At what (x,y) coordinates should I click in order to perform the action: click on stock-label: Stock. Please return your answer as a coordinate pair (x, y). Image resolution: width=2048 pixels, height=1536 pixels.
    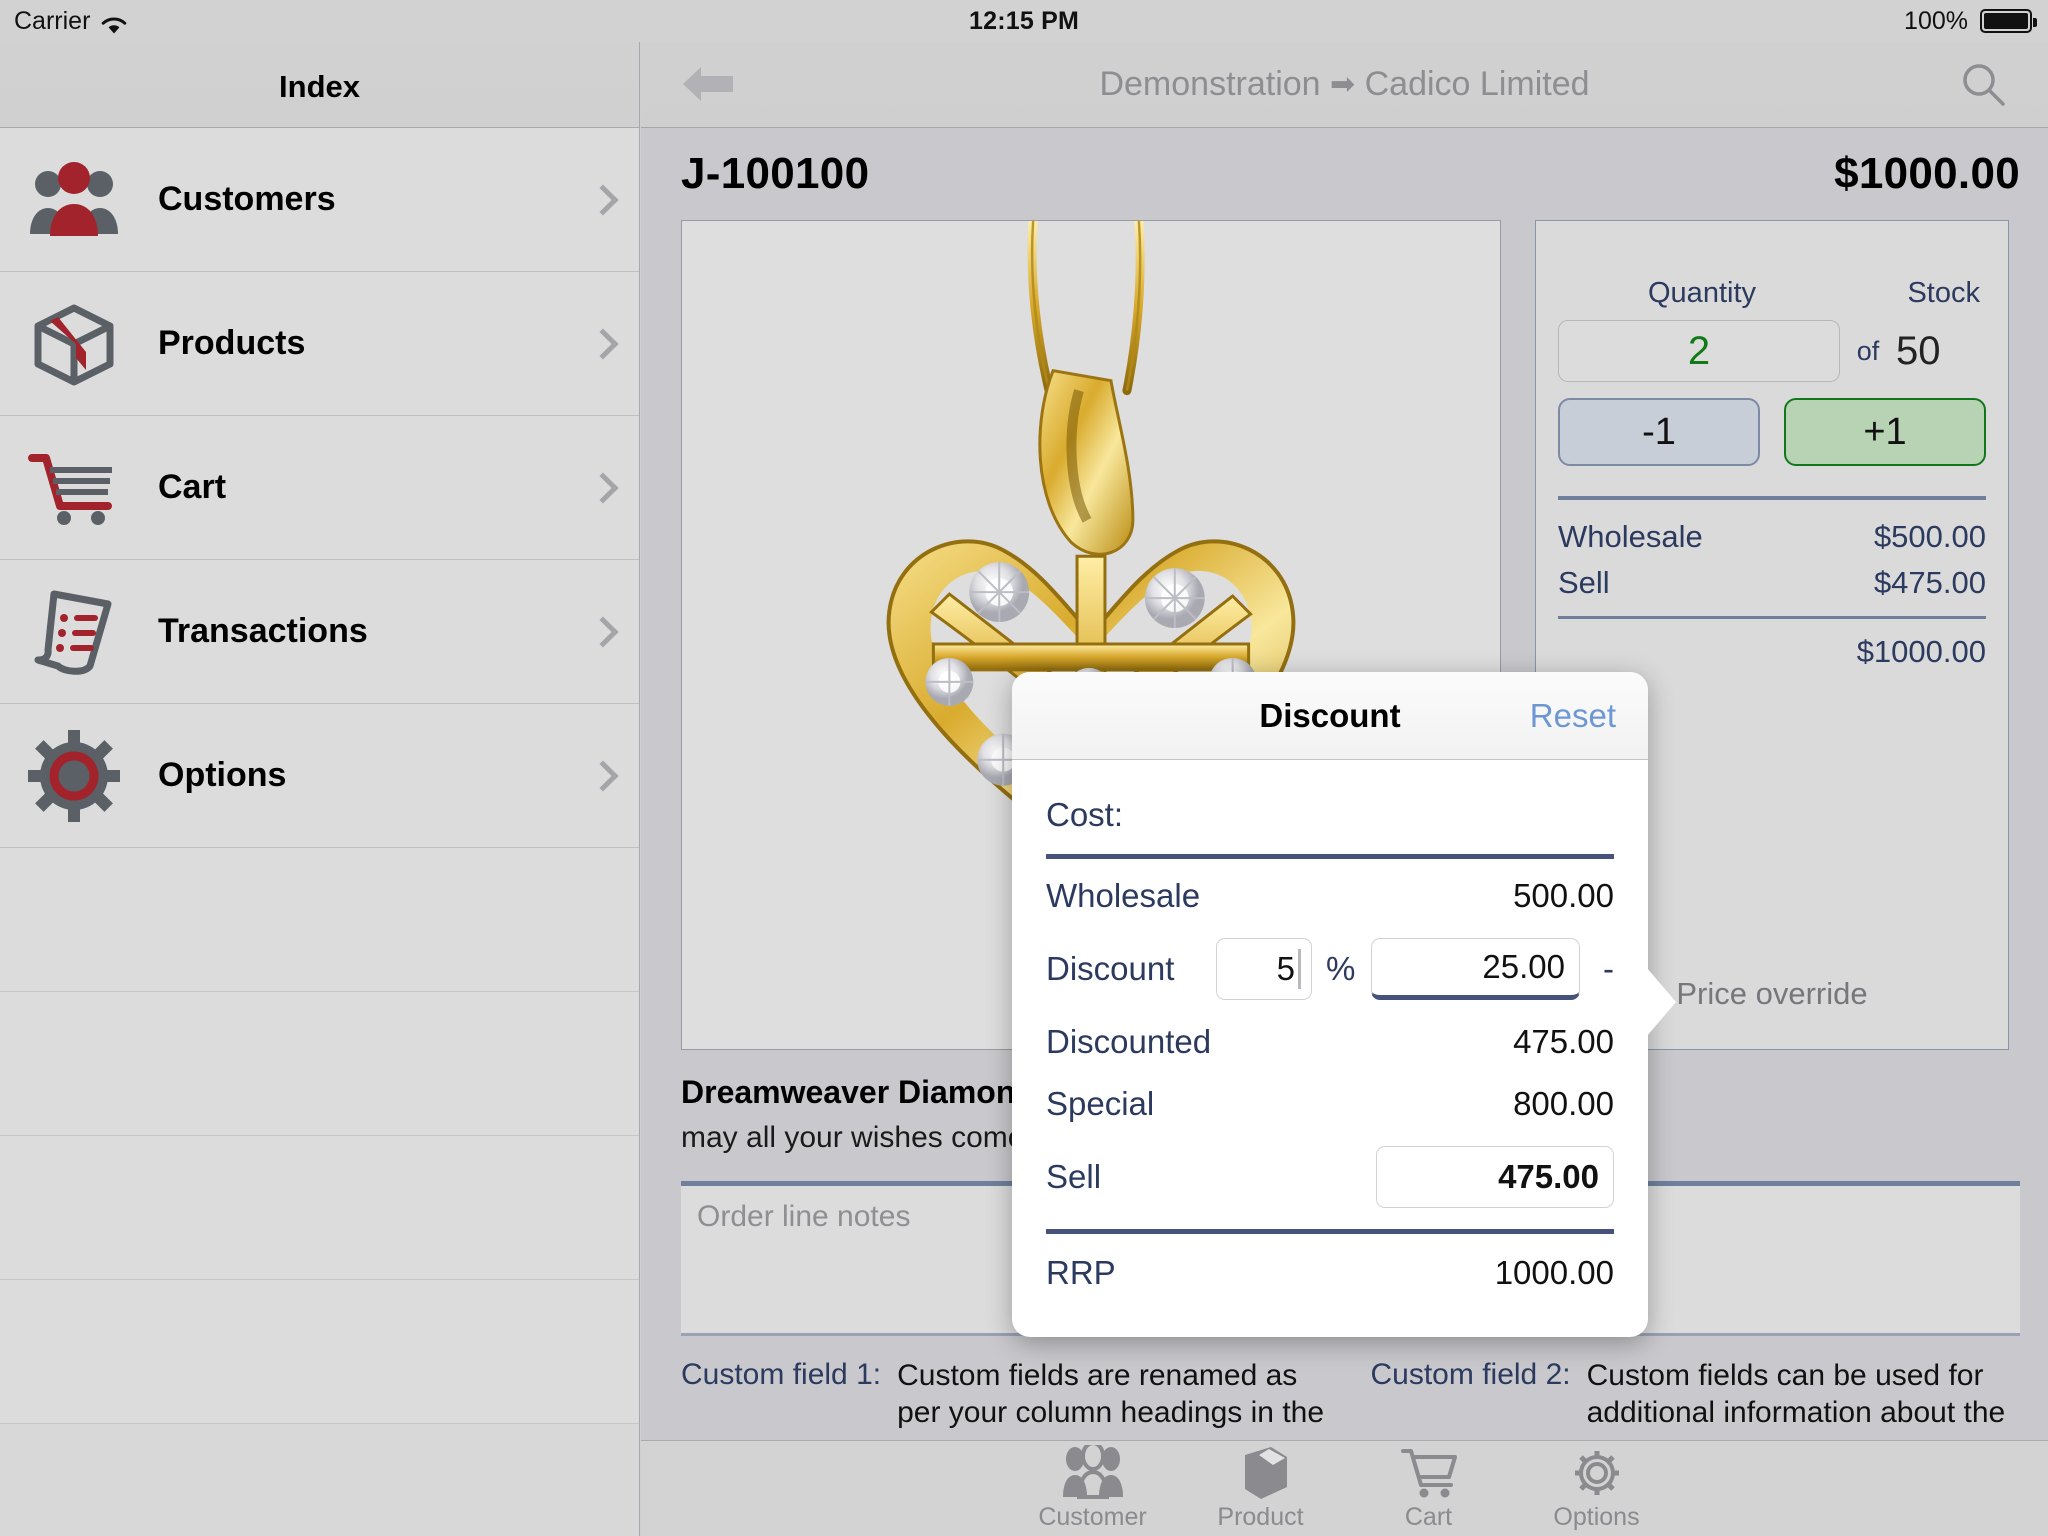
    Looking at the image, I should click on (1943, 293).